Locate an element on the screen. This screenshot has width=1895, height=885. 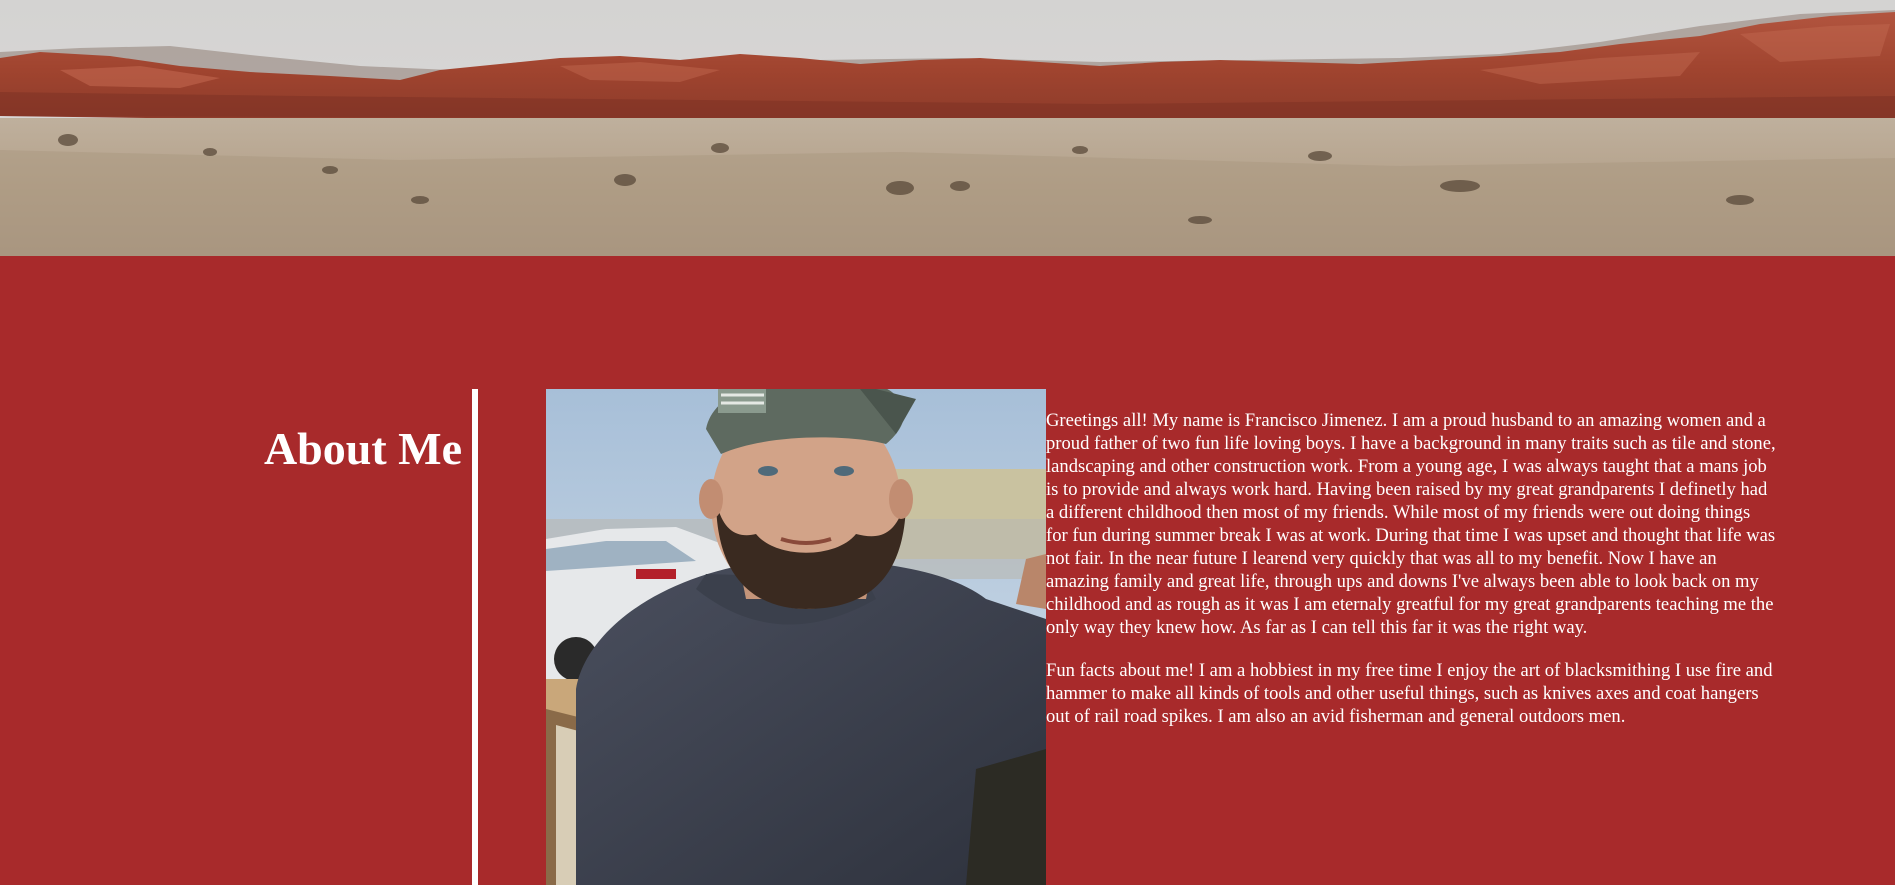
about-heading: About Me is located at coordinates (362, 448).